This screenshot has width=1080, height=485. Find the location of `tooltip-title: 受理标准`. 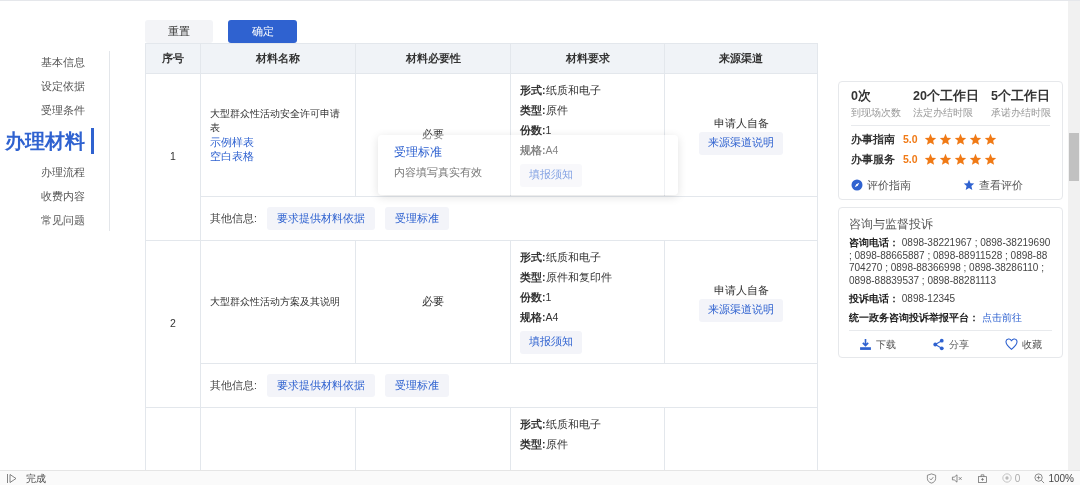

tooltip-title: 受理标准 is located at coordinates (418, 152).